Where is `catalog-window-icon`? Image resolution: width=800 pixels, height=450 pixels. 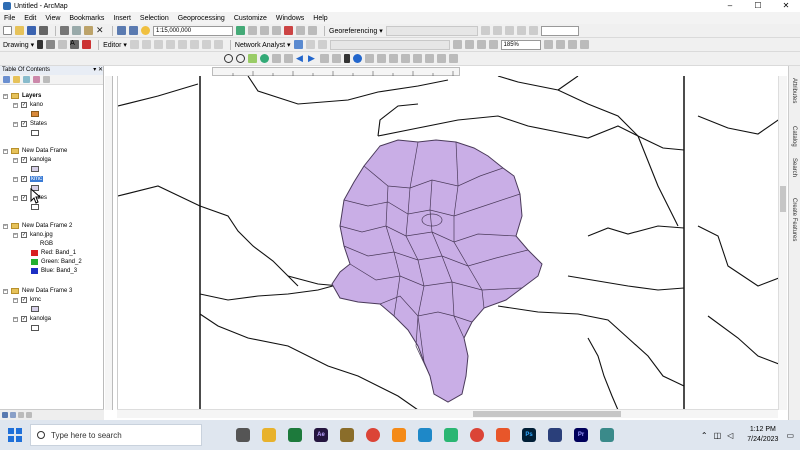 catalog-window-icon is located at coordinates (264, 30).